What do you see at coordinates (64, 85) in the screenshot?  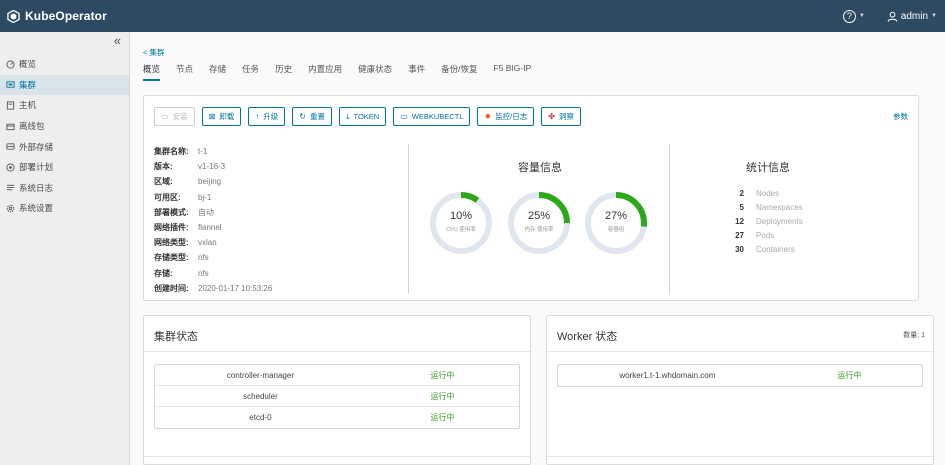 I see `sidebar-item-cluster: 集群` at bounding box center [64, 85].